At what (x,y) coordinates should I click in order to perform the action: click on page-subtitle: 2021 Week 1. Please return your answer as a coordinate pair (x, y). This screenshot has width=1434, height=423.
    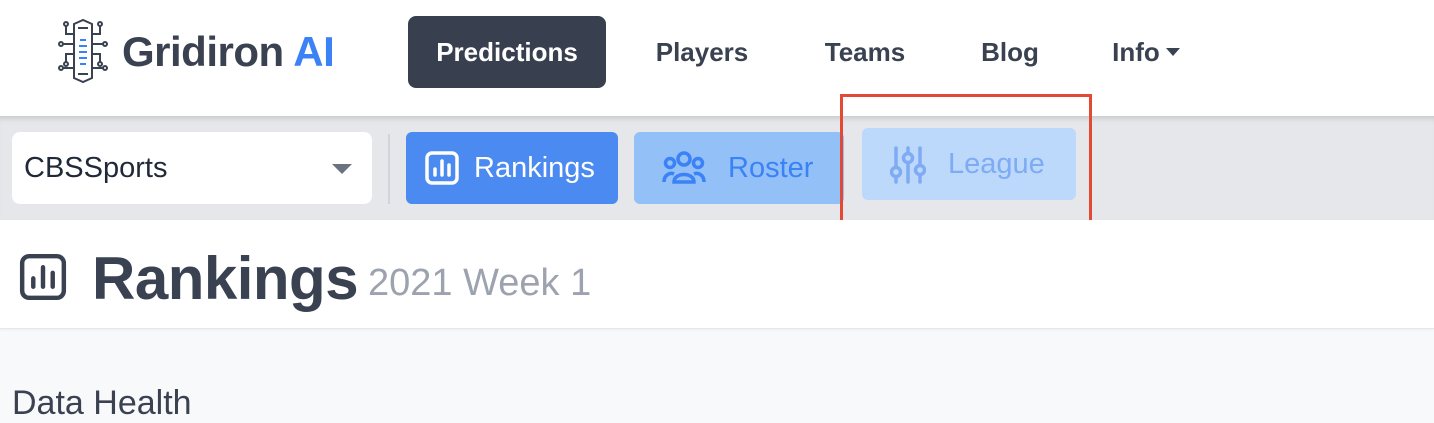
    Looking at the image, I should click on (480, 283).